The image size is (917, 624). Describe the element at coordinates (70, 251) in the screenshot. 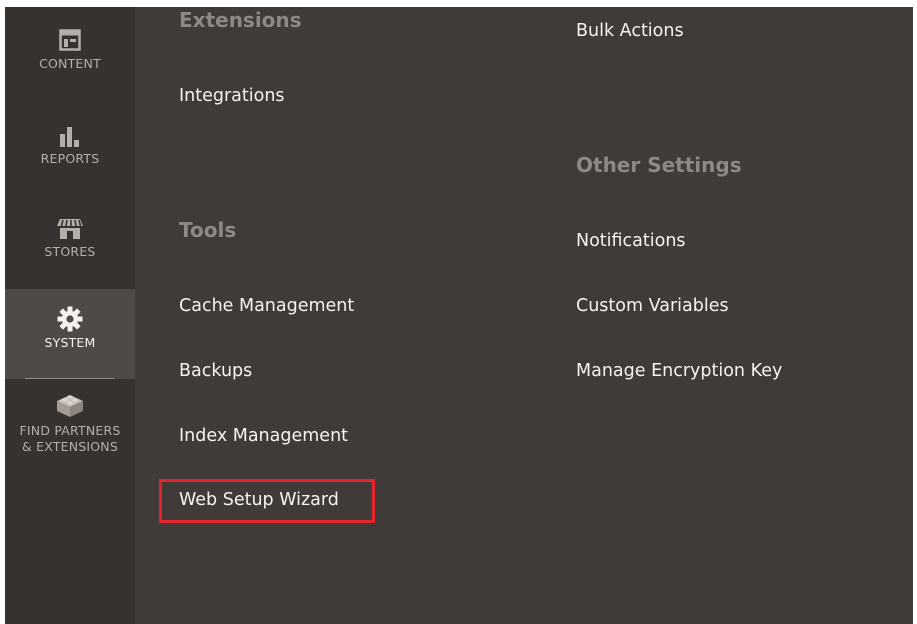

I see `sidebar-item-label: STORES` at that location.